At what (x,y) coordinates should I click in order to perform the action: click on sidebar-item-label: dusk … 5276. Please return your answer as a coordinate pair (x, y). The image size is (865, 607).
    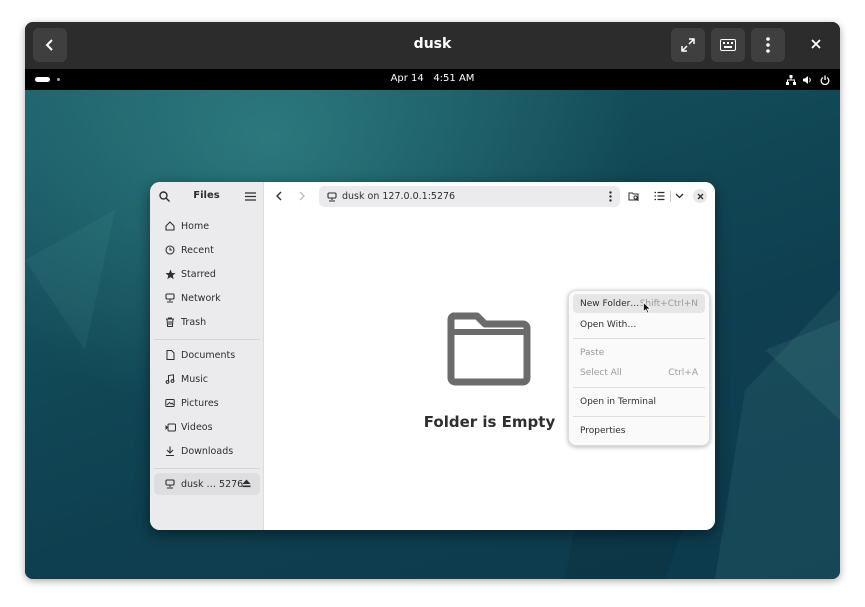
    Looking at the image, I should click on (212, 484).